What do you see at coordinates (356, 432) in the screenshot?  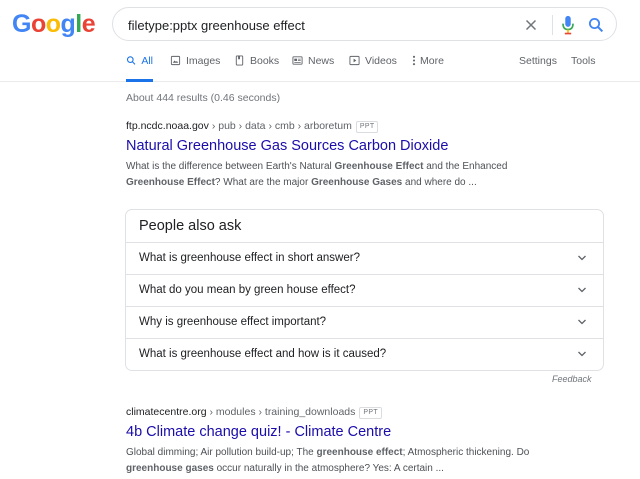 I see `result-title-link: 4b Climate change quiz! - Climate Centre` at bounding box center [356, 432].